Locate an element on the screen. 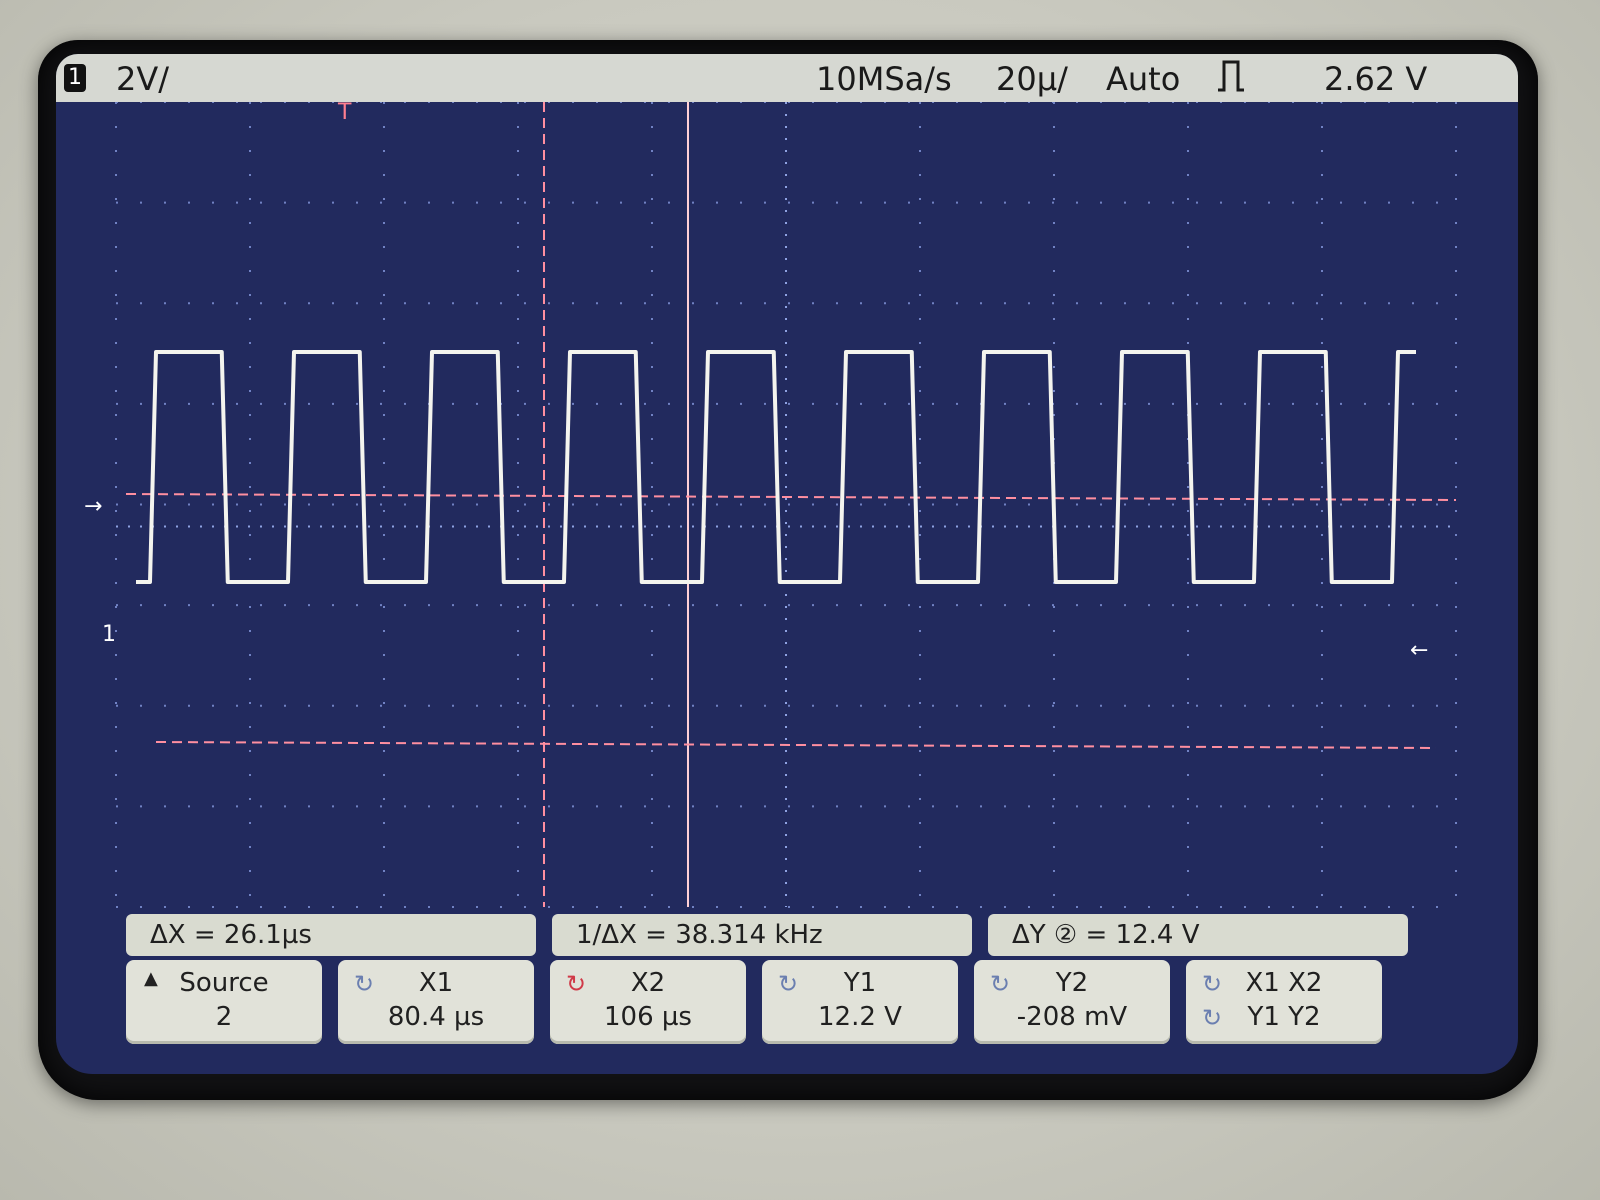 The height and width of the screenshot is (1200, 1600). trigger-position-marker: T is located at coordinates (344, 112).